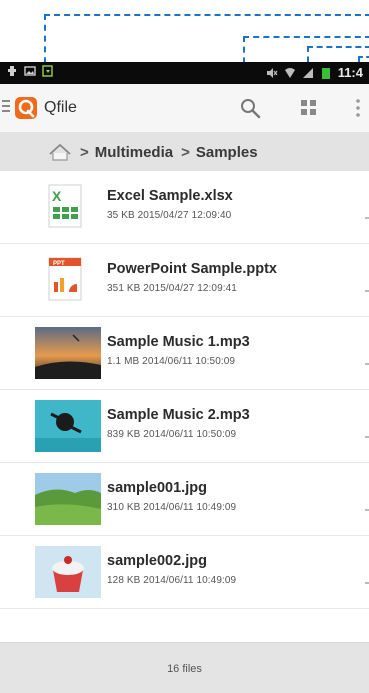 The image size is (369, 693). Describe the element at coordinates (172, 580) in the screenshot. I see `file-meta: 128 KB 2014/06/11 10:49:09` at that location.